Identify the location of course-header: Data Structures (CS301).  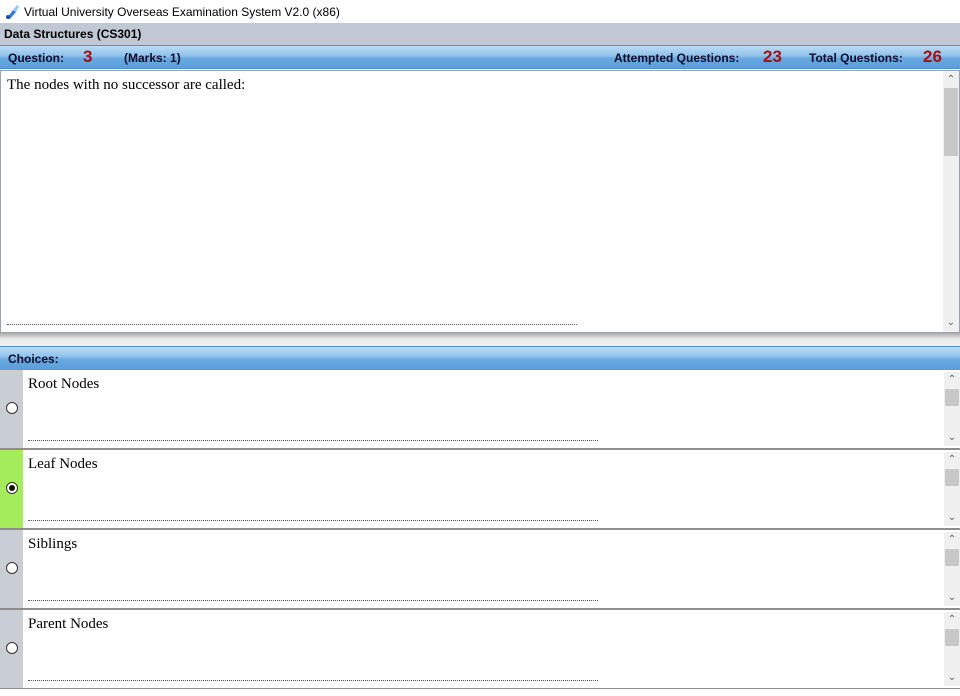
(480, 34).